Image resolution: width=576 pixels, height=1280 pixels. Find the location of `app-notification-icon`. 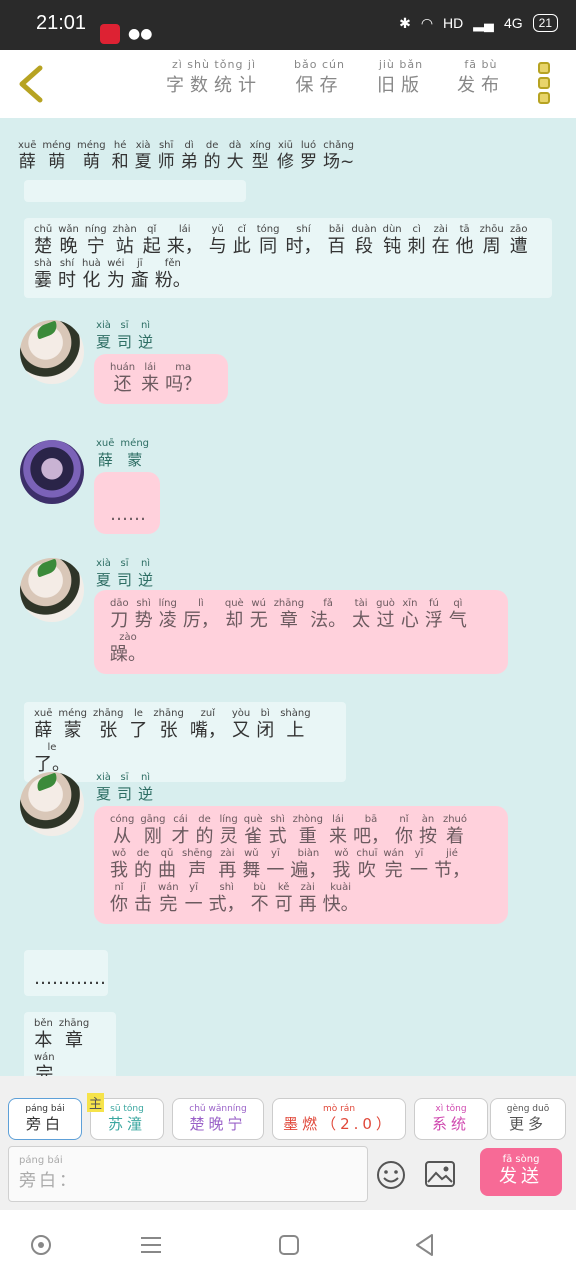

app-notification-icon is located at coordinates (110, 34).